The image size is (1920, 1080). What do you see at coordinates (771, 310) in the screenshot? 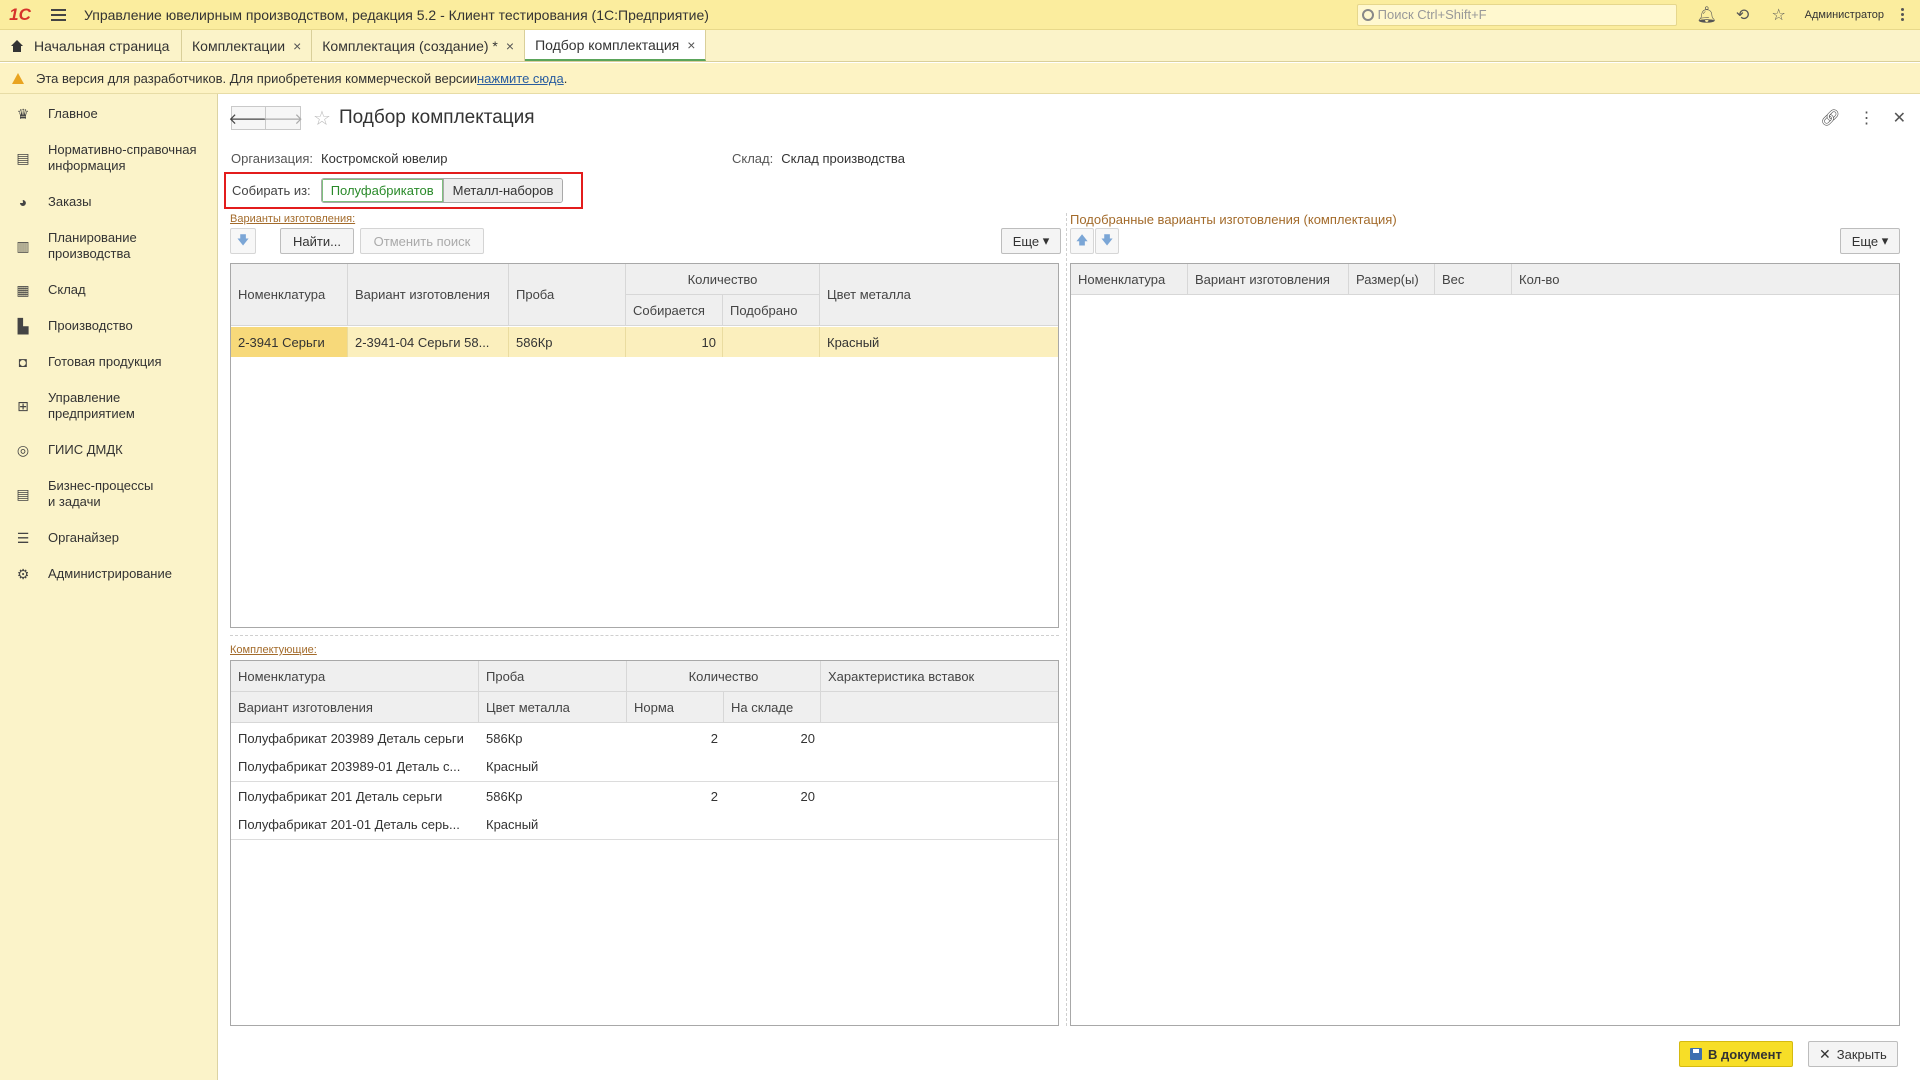
I see `col-picked: Подобрано` at bounding box center [771, 310].